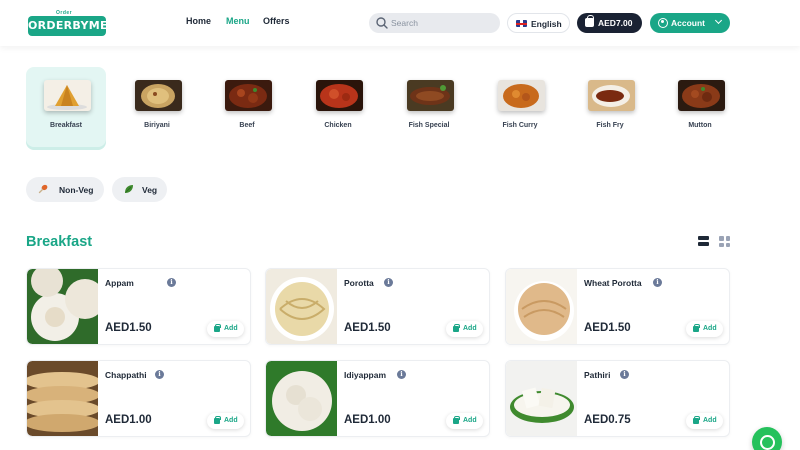 The image size is (800, 450). I want to click on language-selector: English, so click(538, 23).